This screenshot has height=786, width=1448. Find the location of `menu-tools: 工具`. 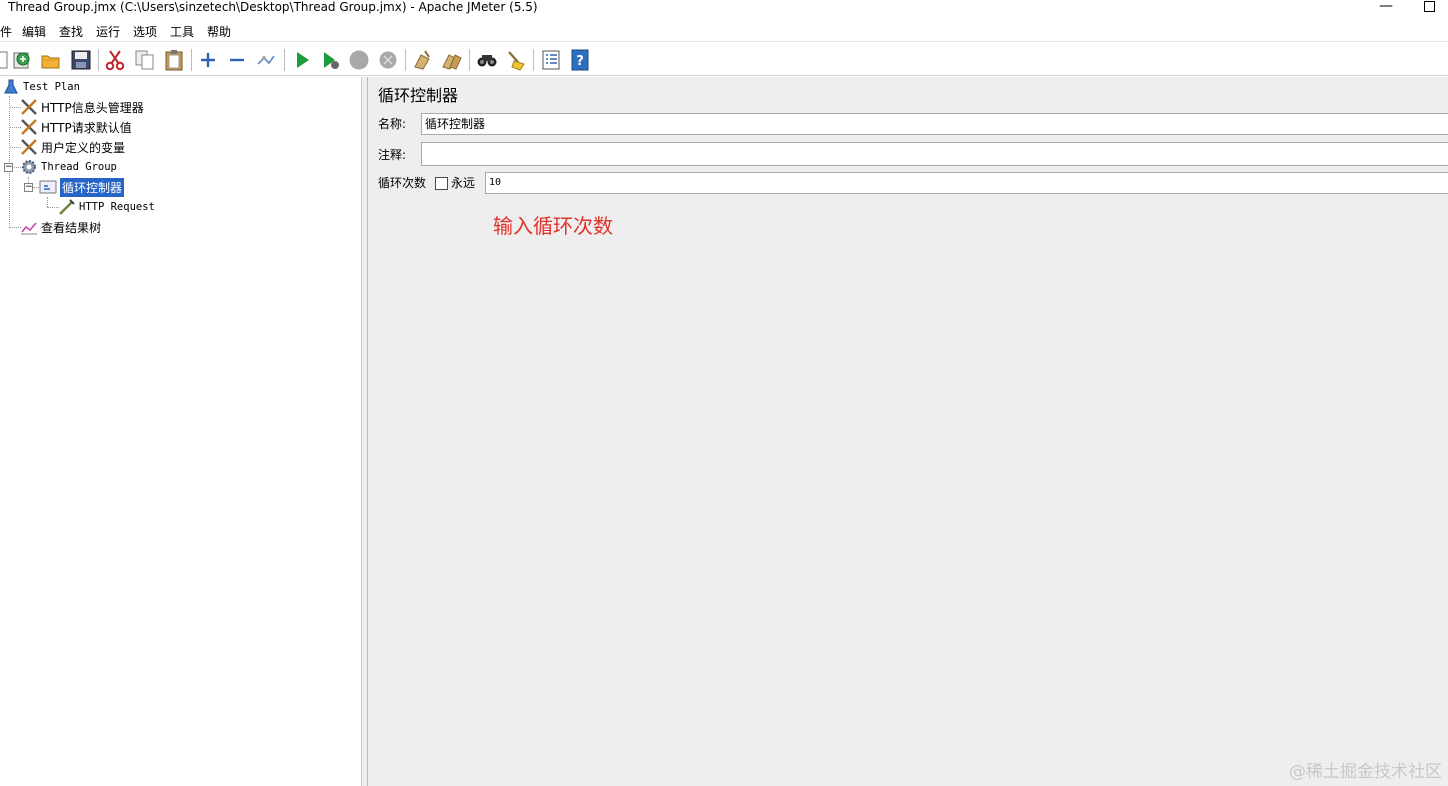

menu-tools: 工具 is located at coordinates (182, 32).